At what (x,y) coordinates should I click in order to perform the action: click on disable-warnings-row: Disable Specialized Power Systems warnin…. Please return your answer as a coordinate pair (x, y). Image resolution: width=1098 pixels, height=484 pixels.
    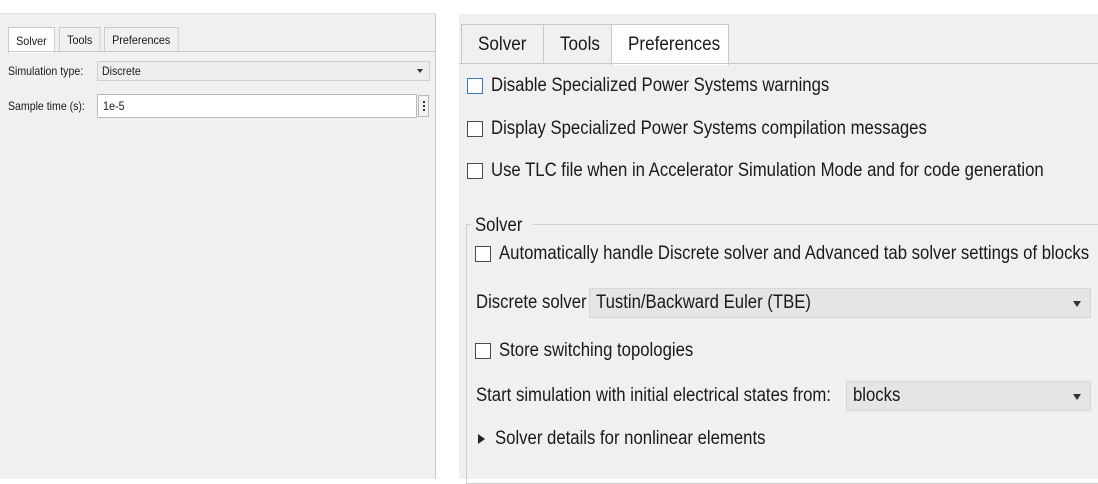
    Looking at the image, I should click on (671, 86).